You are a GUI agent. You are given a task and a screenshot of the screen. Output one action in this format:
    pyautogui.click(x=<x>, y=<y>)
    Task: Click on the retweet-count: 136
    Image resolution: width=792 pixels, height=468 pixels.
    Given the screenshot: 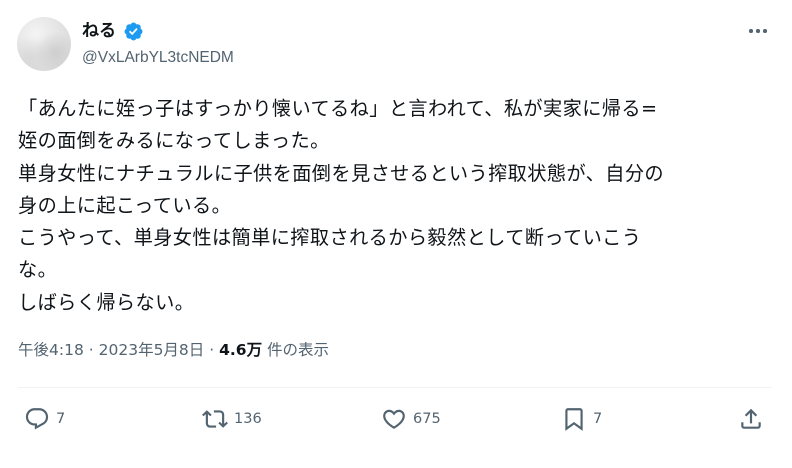 What is the action you would take?
    pyautogui.click(x=248, y=419)
    